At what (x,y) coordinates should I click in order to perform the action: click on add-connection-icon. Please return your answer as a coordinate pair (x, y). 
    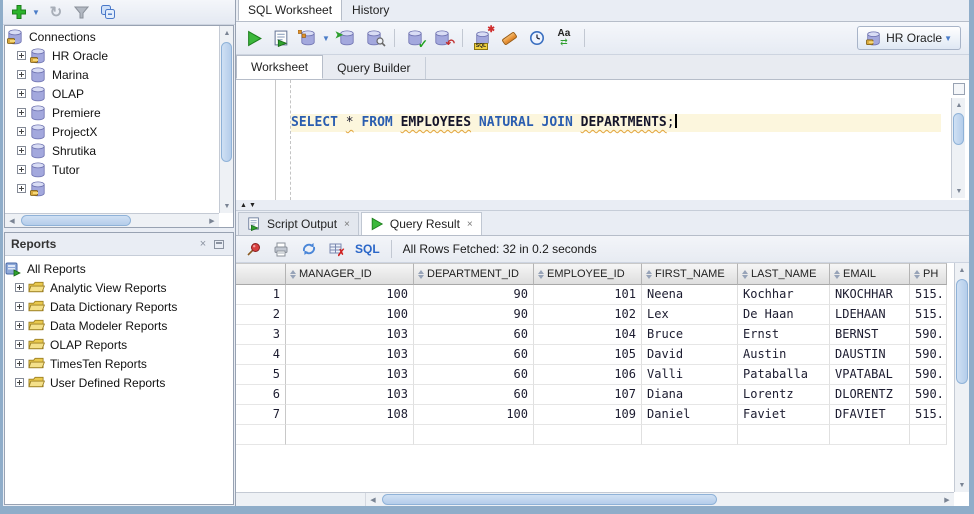
    Looking at the image, I should click on (19, 12).